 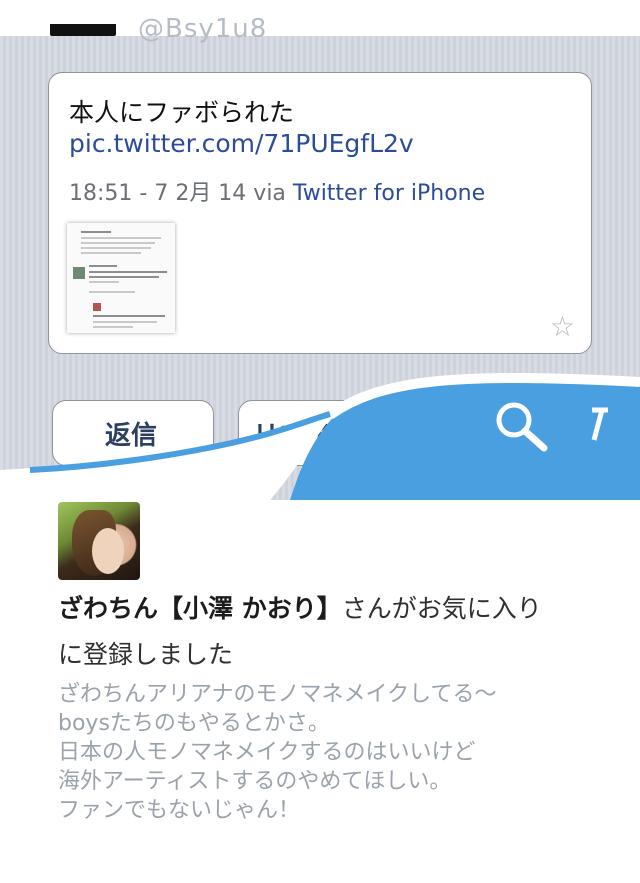 I want to click on tweet-body-line: 日本の人モノマネメイクするのはいいけど, so click(x=267, y=752).